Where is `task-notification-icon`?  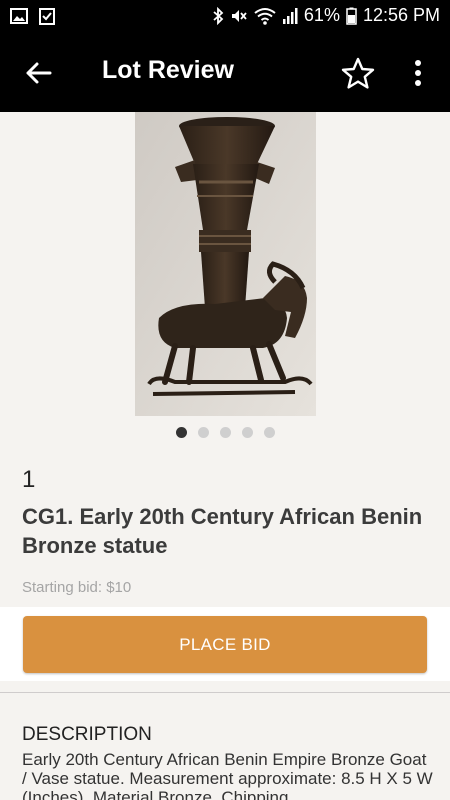
task-notification-icon is located at coordinates (47, 18).